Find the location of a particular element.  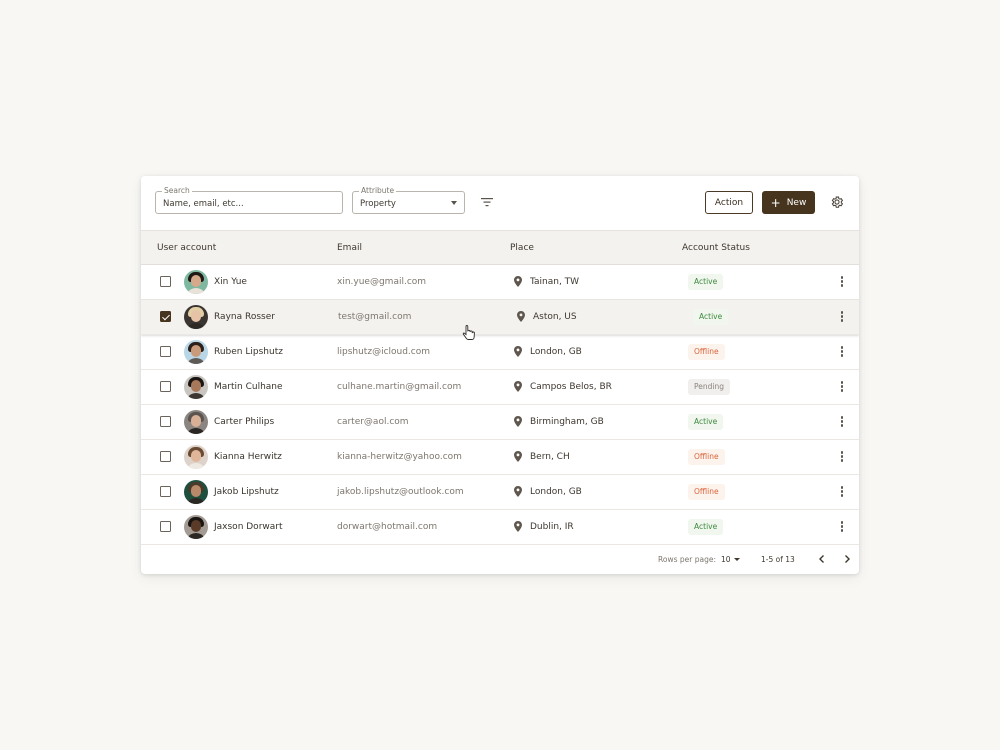

plus-icon: + is located at coordinates (775, 202).